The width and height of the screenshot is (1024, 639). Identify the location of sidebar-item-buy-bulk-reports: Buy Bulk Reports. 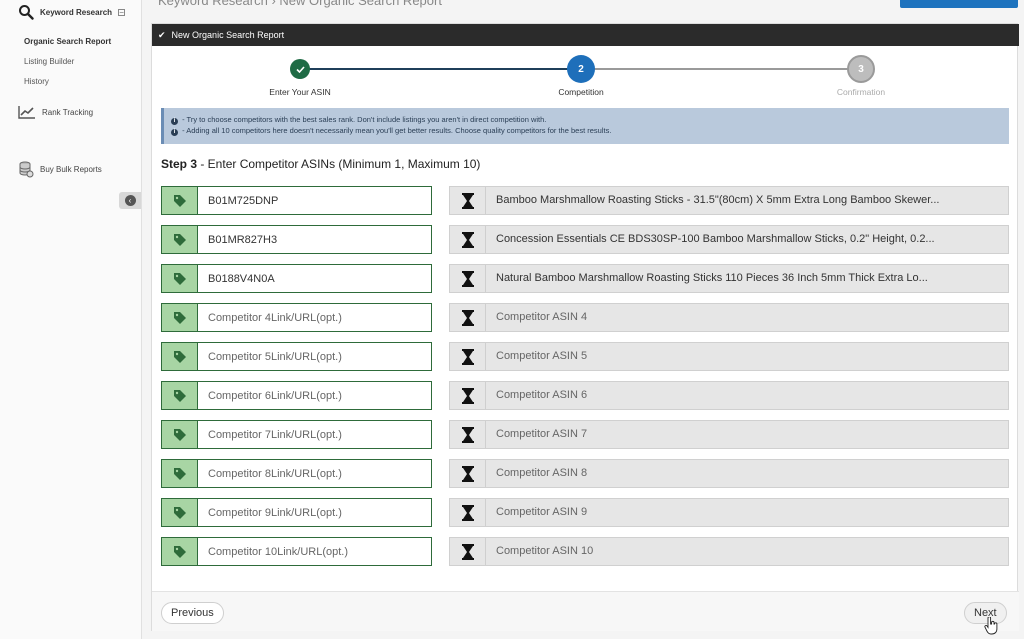
(60, 169).